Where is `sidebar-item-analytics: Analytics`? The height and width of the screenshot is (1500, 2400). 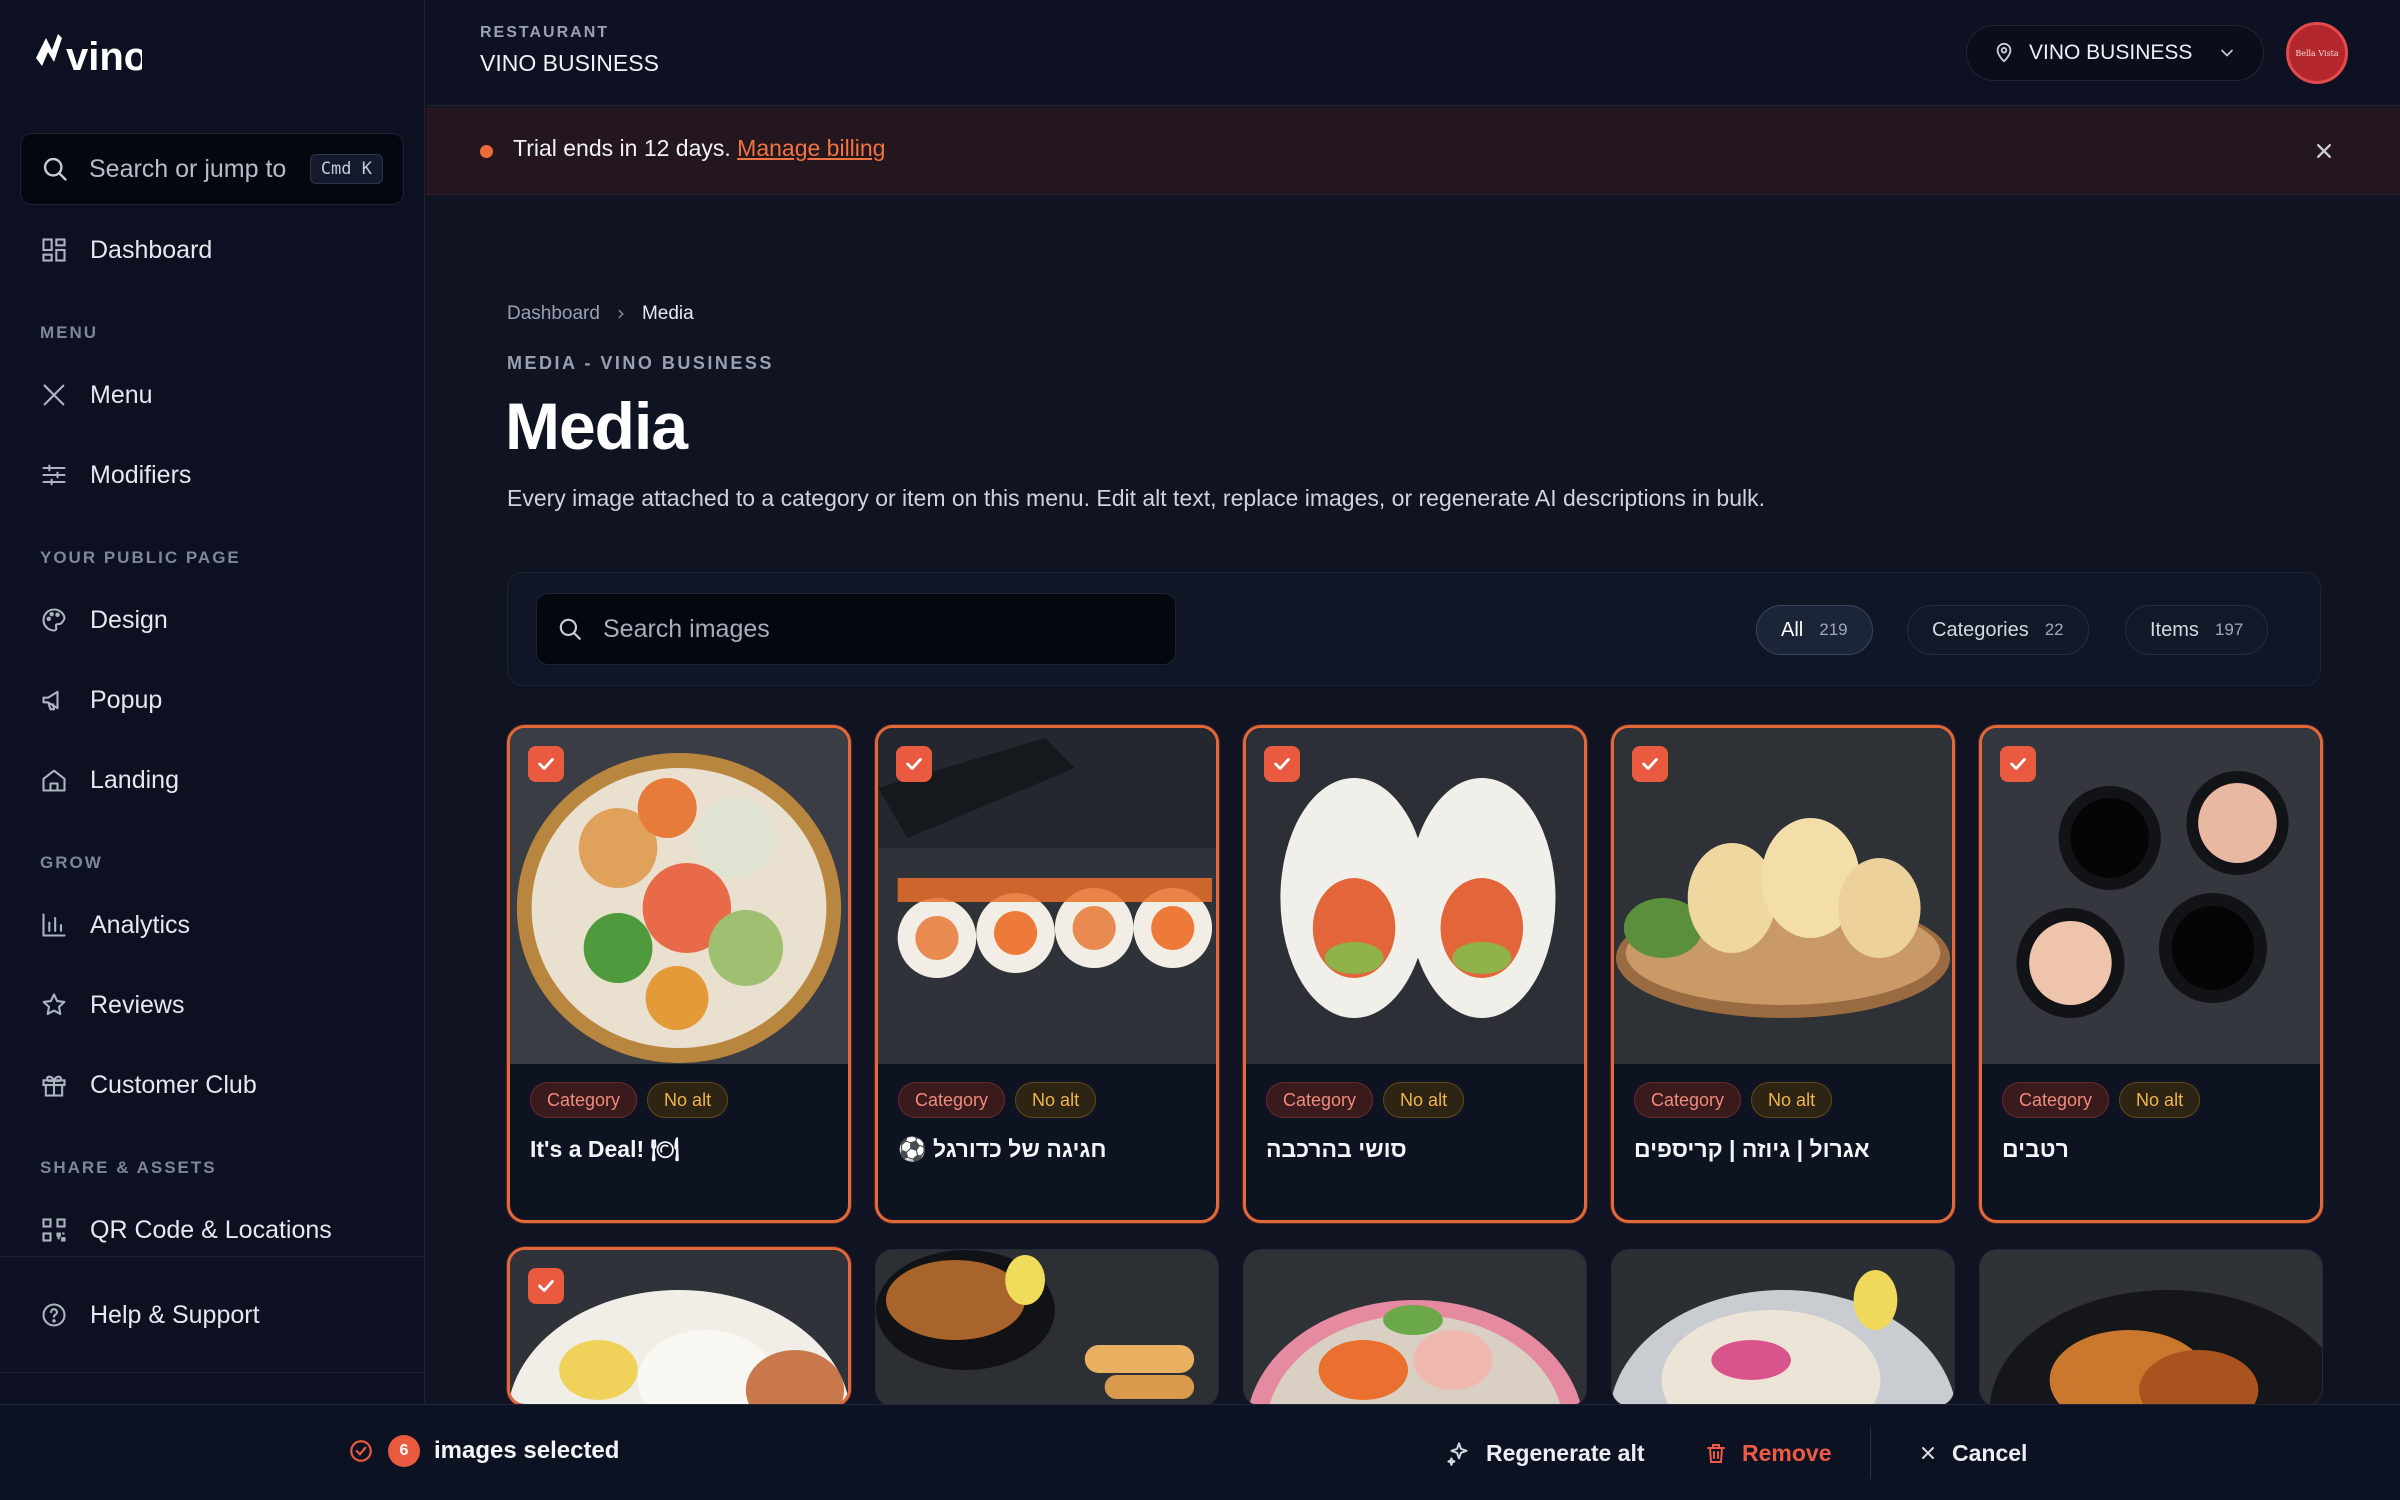 sidebar-item-analytics: Analytics is located at coordinates (115, 925).